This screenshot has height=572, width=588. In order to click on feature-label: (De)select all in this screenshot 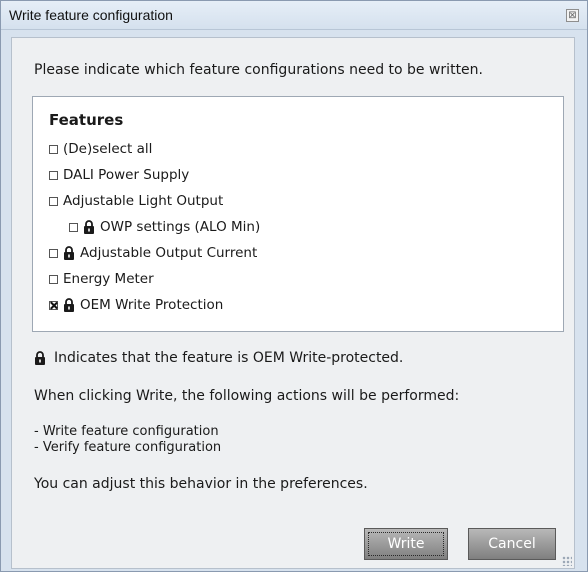, I will do `click(108, 149)`.